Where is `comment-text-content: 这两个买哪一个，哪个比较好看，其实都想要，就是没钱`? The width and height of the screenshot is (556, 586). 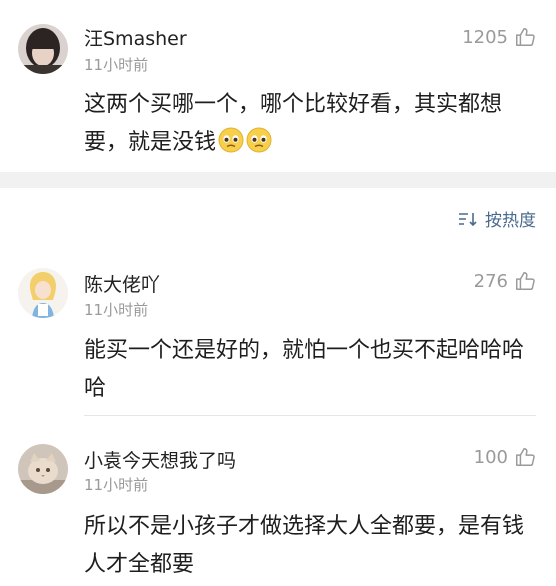 comment-text-content: 这两个买哪一个，哪个比较好看，其实都想要，就是没钱 is located at coordinates (293, 123).